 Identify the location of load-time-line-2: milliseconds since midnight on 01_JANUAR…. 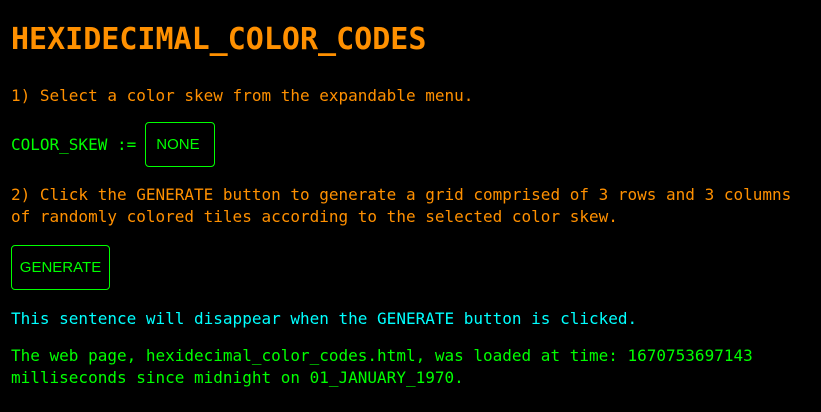
(237, 377).